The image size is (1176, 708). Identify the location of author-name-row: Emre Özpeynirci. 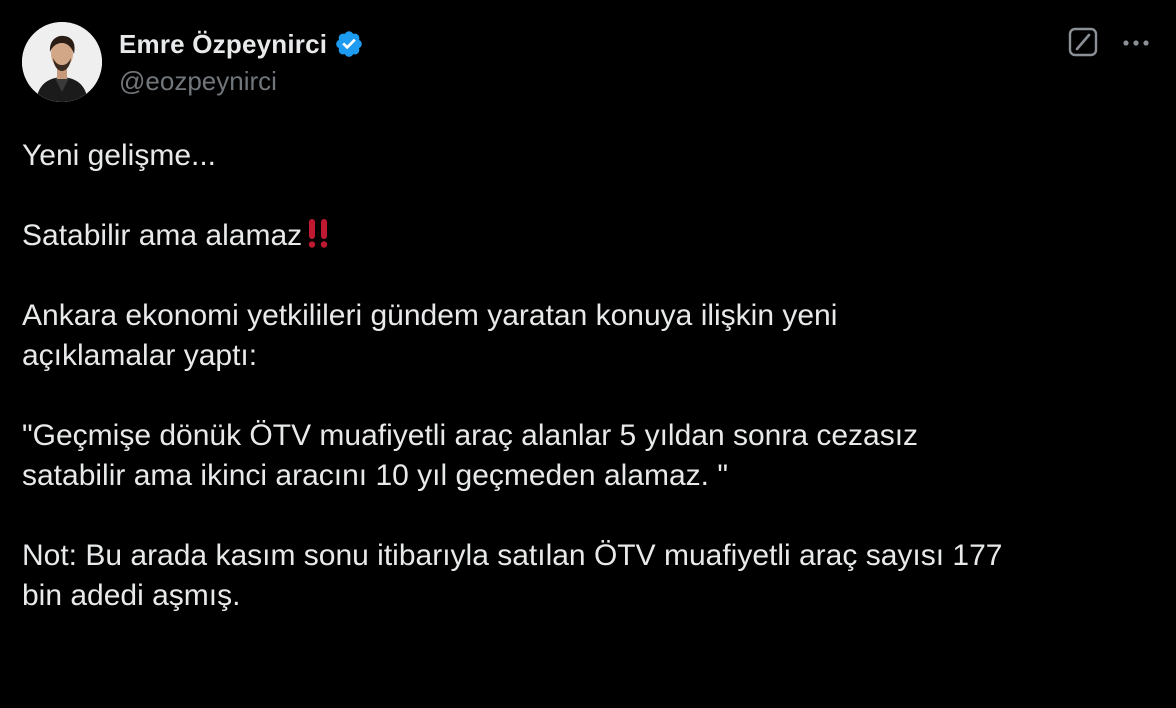
(241, 44).